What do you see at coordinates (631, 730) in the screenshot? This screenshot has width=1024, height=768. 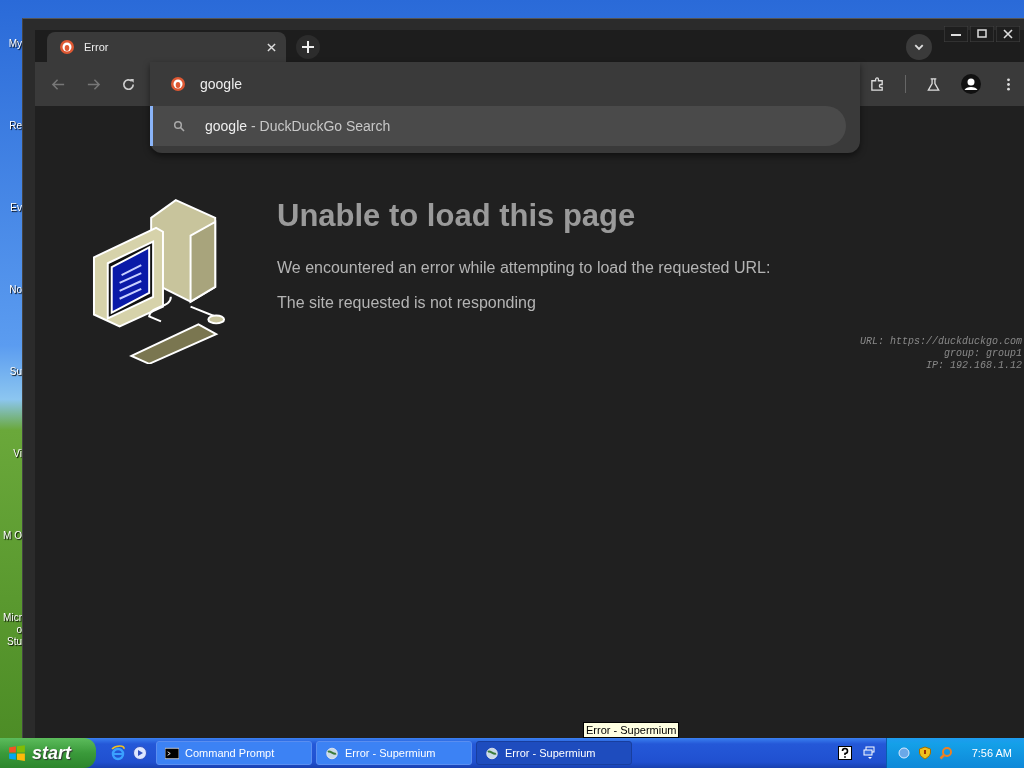 I see `tooltip: Error - Supermium` at bounding box center [631, 730].